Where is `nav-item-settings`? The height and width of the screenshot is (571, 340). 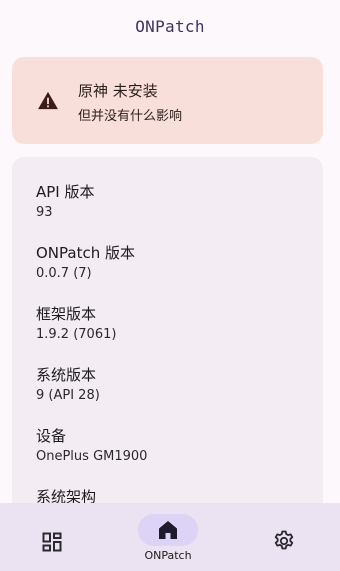
nav-item-settings is located at coordinates (284, 537).